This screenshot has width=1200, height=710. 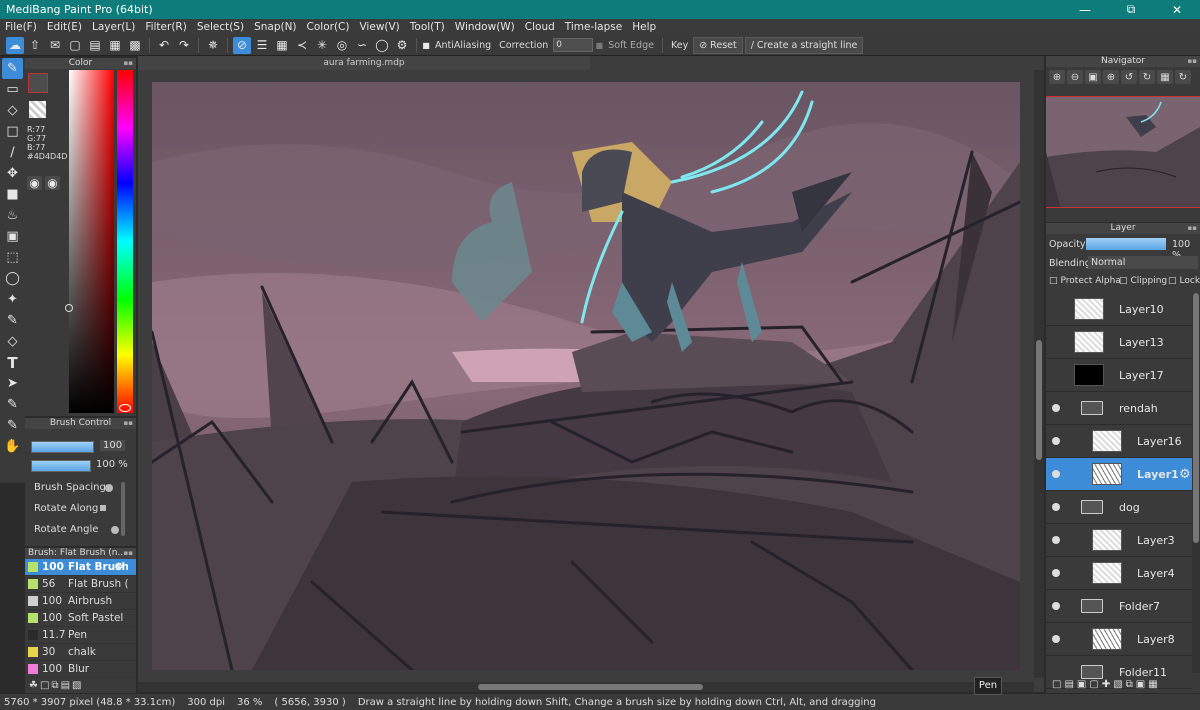 I want to click on brush-opacity-value: 100 %, so click(x=112, y=464).